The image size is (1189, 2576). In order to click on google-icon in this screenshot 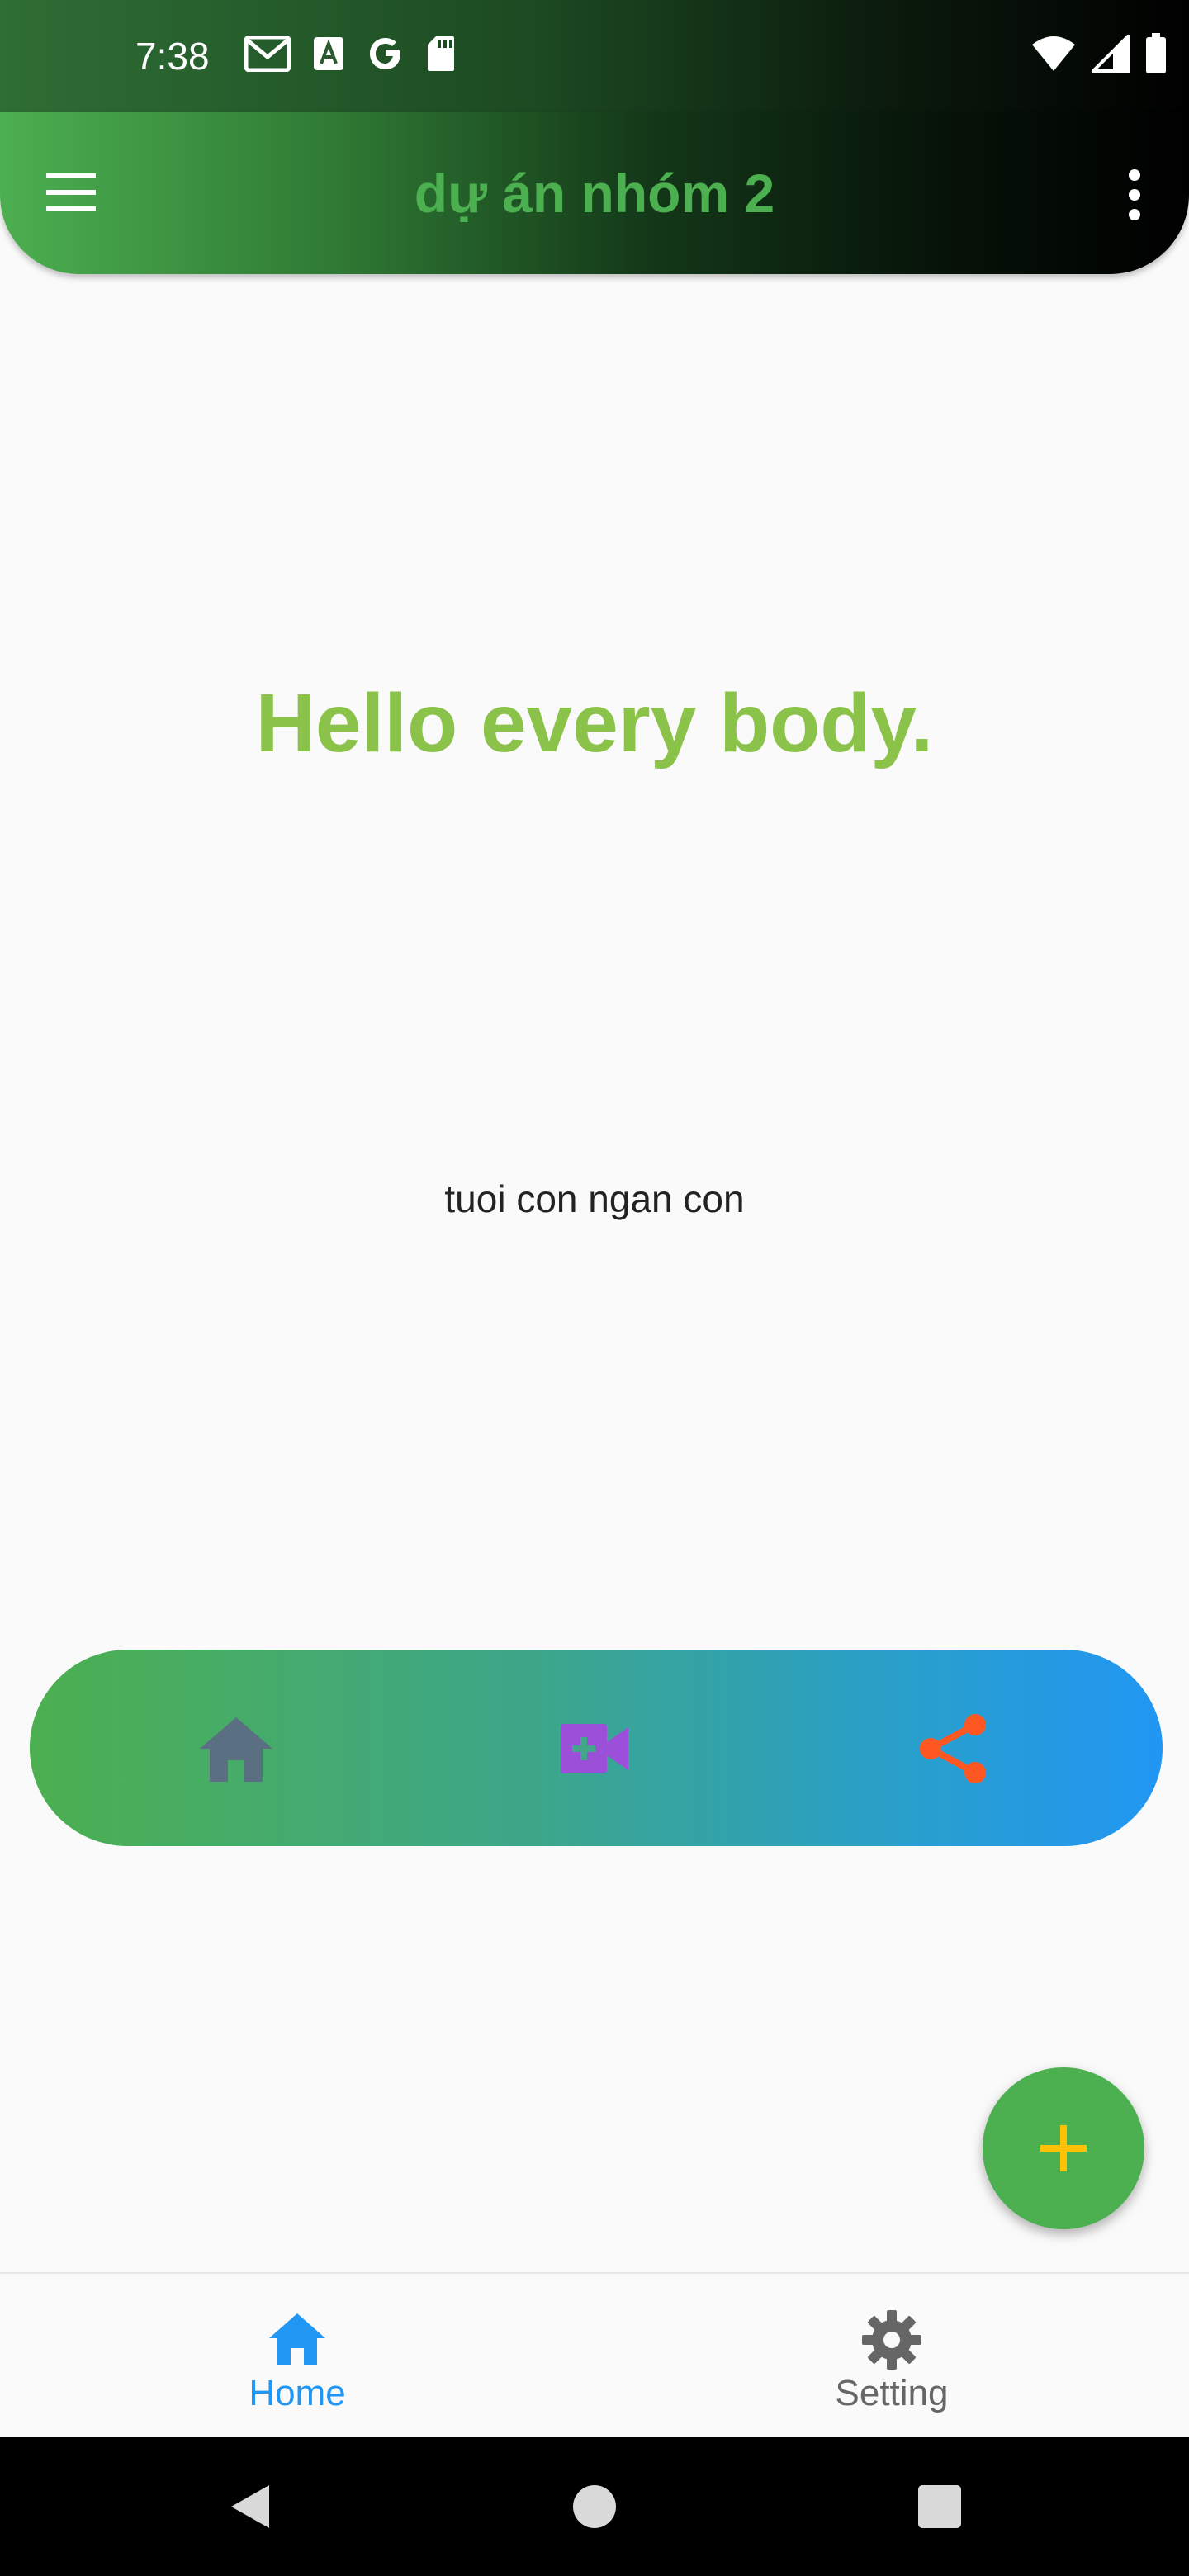, I will do `click(385, 53)`.